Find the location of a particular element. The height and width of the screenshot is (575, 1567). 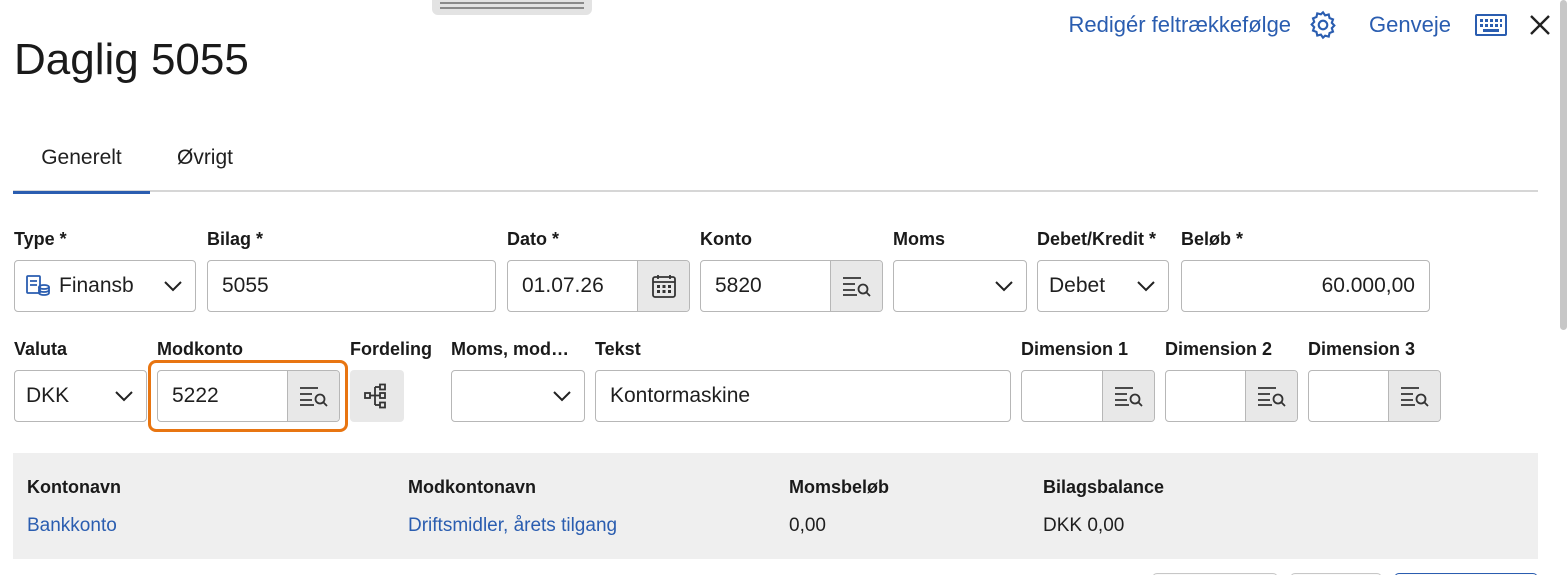

konto-input: 5820 is located at coordinates (791, 286).